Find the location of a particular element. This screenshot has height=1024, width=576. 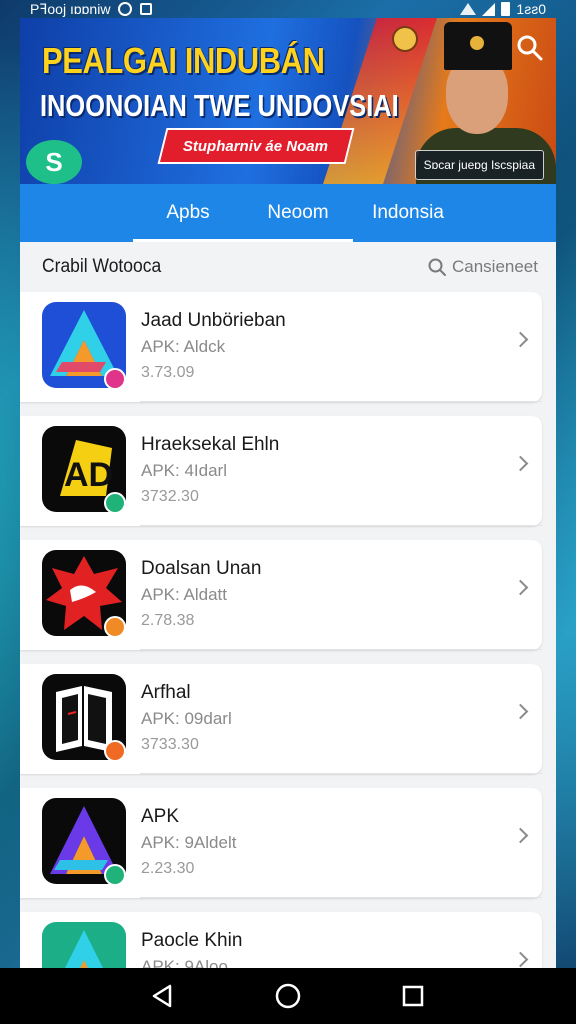

app-type: APK: Aldatt is located at coordinates (184, 594).